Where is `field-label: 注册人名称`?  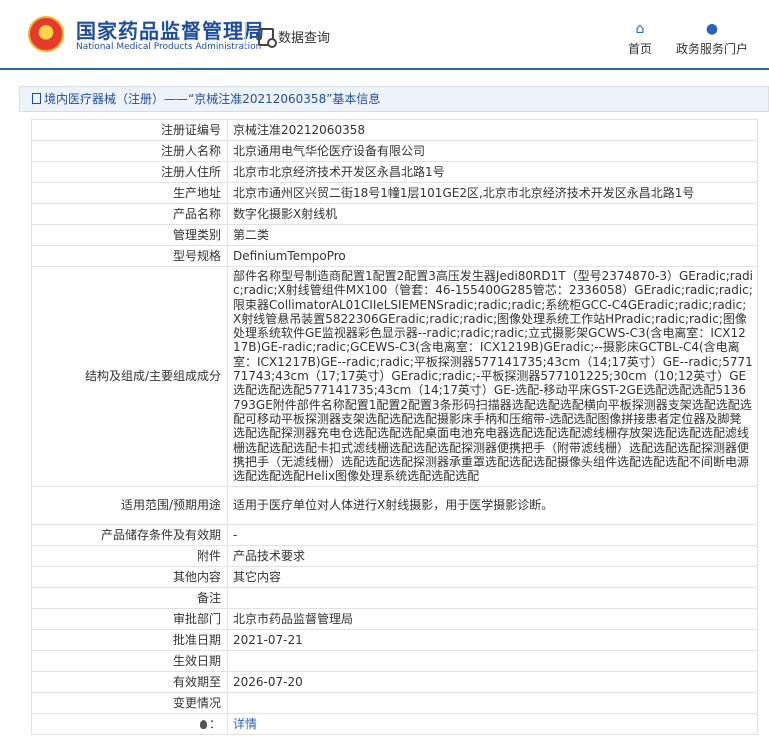
field-label: 注册人名称 is located at coordinates (129, 151).